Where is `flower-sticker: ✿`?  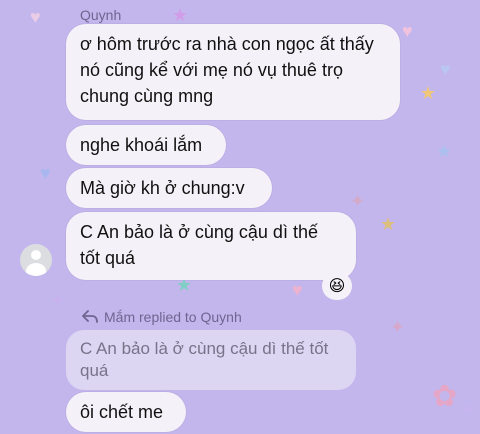
flower-sticker: ✿ is located at coordinates (445, 396).